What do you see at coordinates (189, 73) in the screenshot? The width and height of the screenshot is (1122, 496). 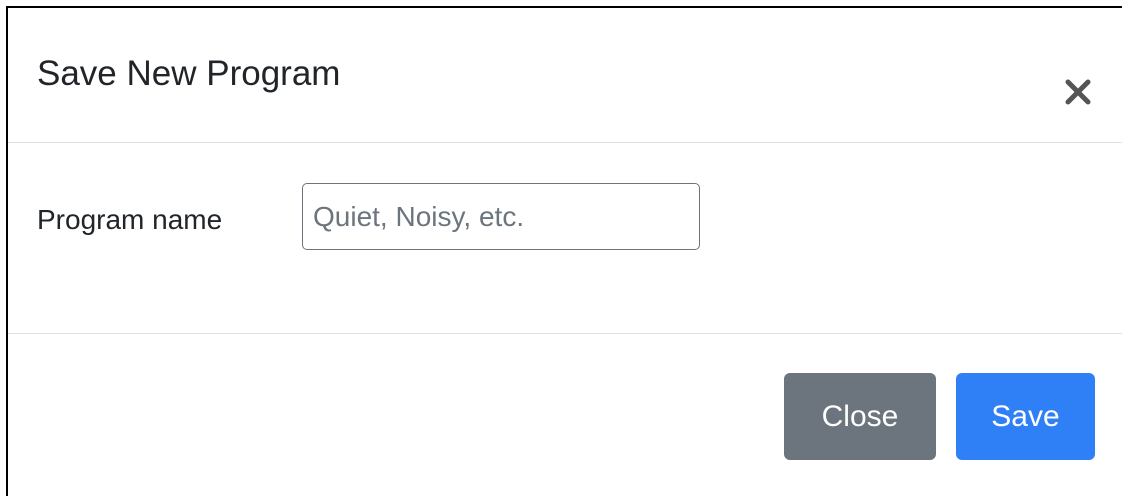 I see `dialog-title: Save New Program` at bounding box center [189, 73].